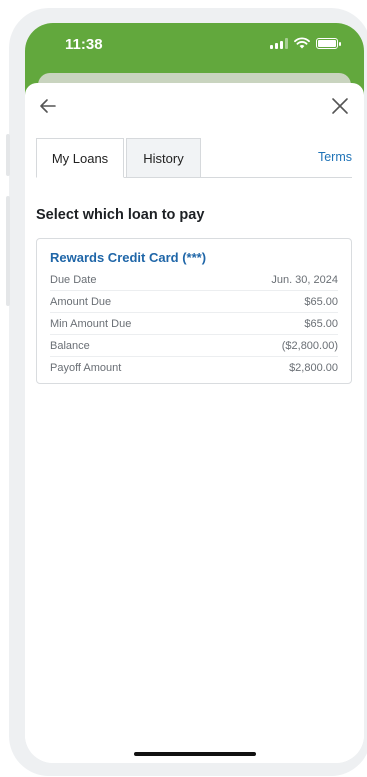 The width and height of the screenshot is (367, 777). What do you see at coordinates (194, 368) in the screenshot?
I see `loan-row-payoff-amount: Payoff Amount $2,800.00` at bounding box center [194, 368].